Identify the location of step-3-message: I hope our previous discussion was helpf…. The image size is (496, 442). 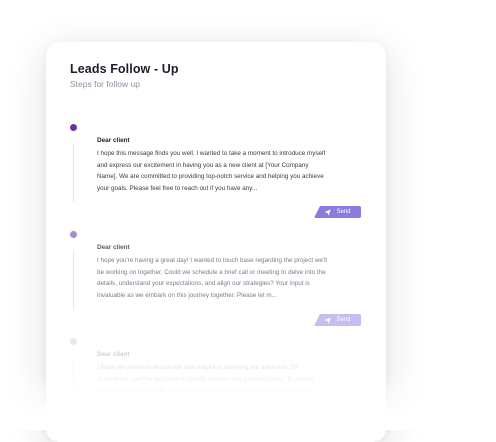
(206, 379).